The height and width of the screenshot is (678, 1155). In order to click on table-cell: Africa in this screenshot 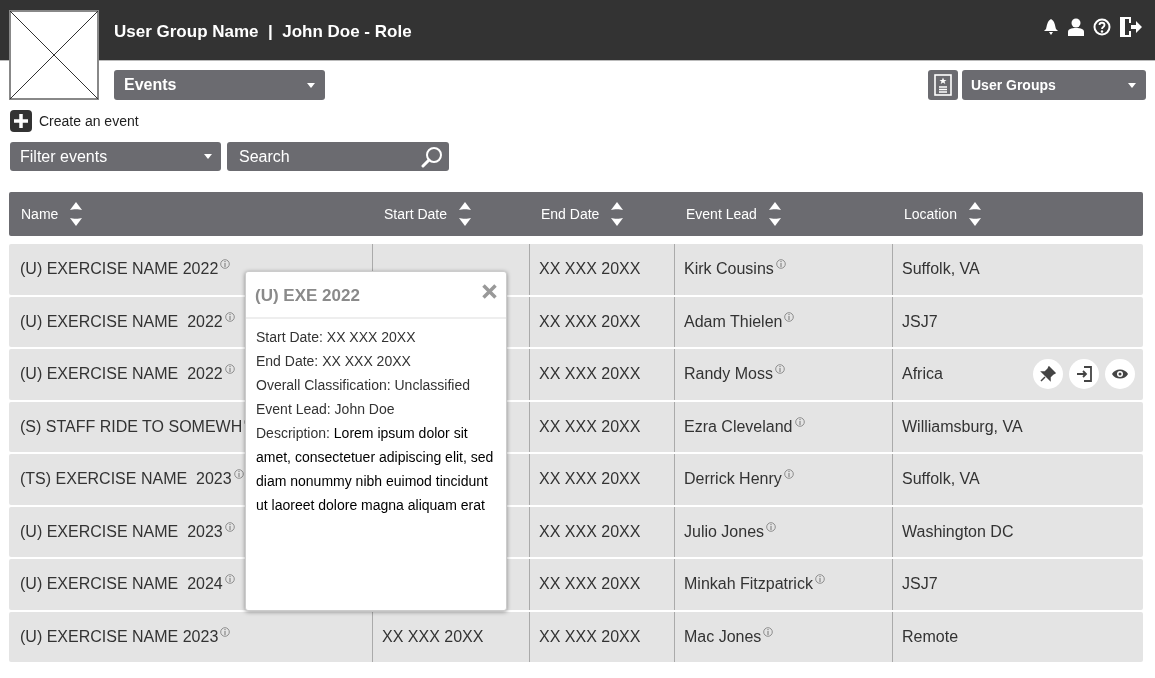, I will do `click(922, 374)`.